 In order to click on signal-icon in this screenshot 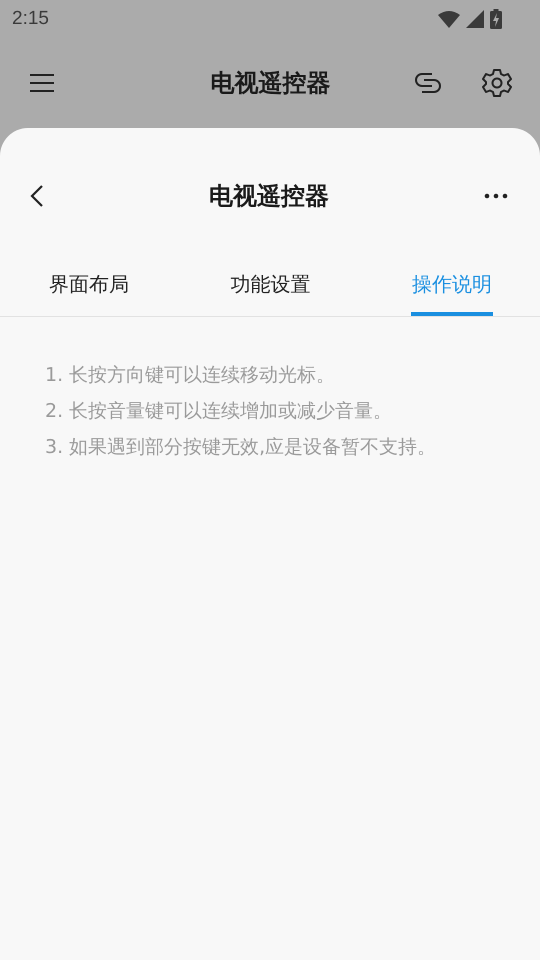, I will do `click(475, 19)`.